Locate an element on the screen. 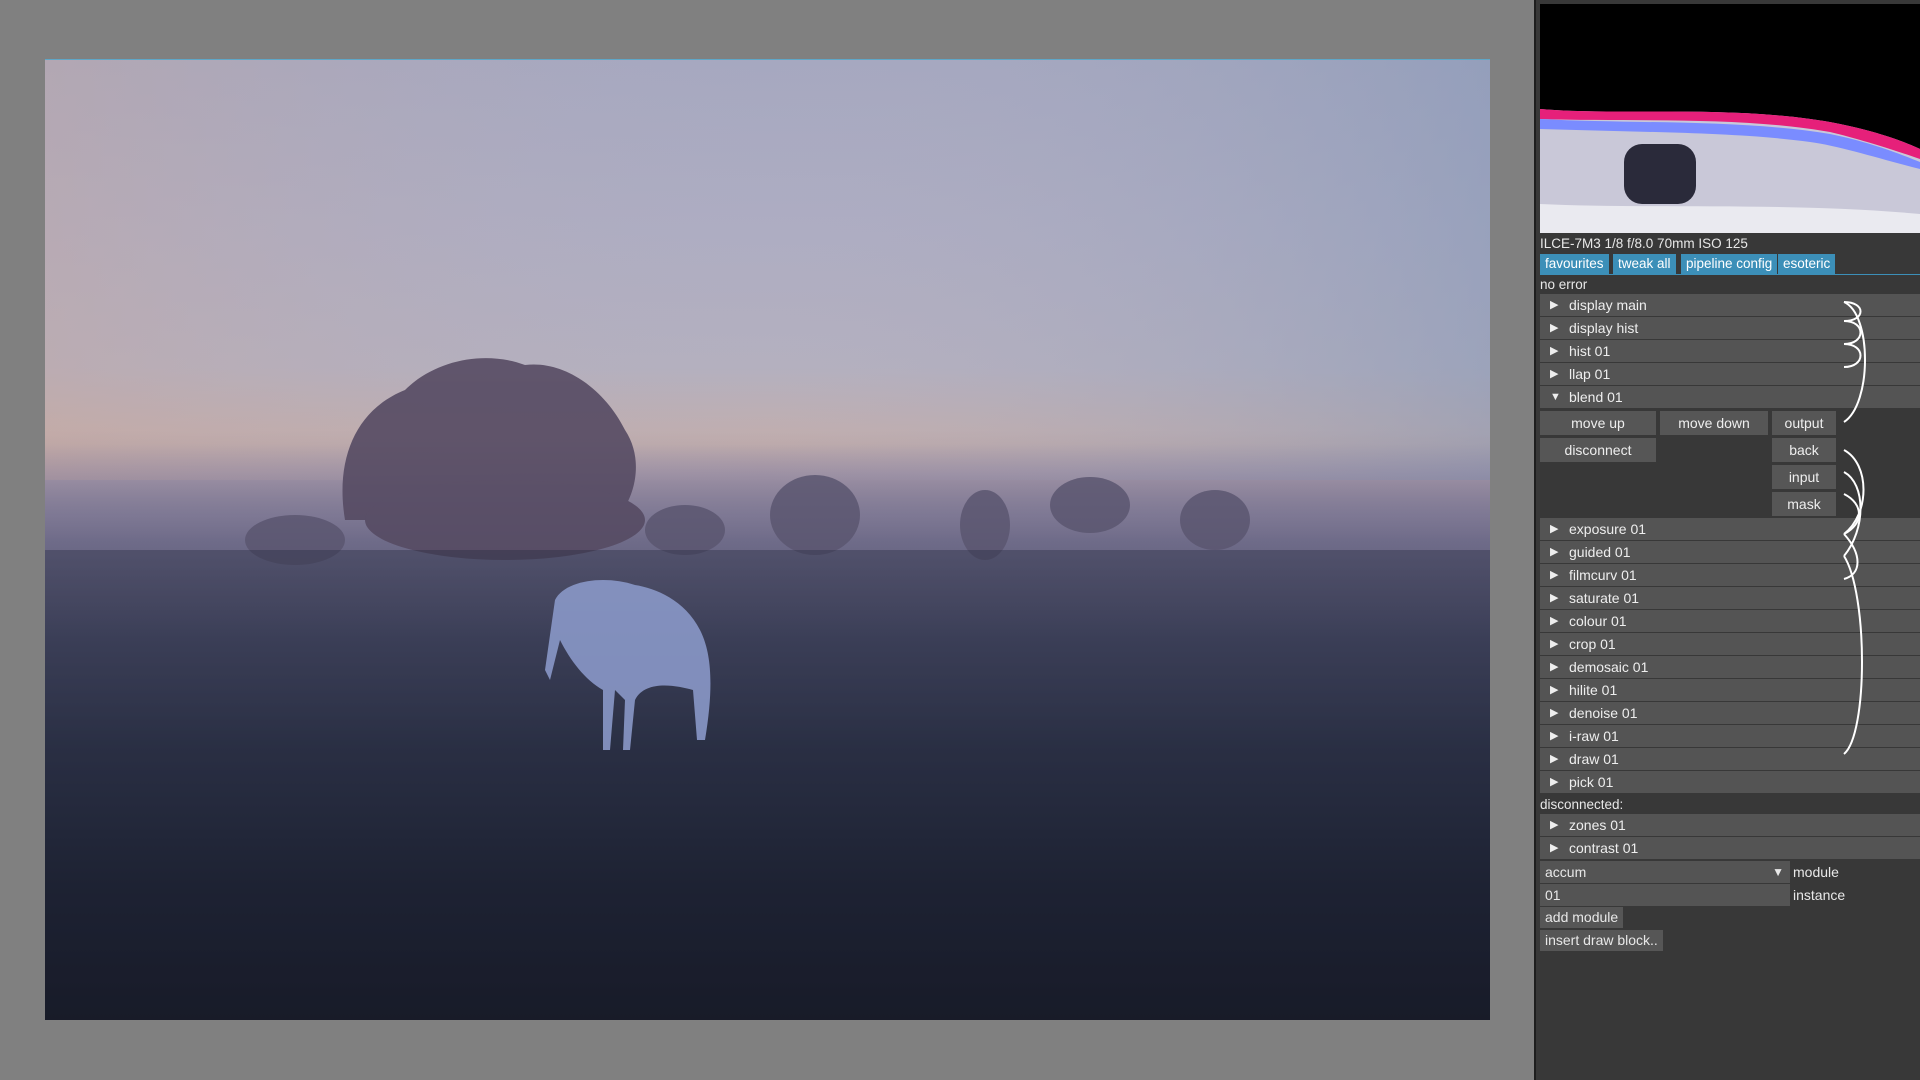 The width and height of the screenshot is (1920, 1080). module-label: guided 01 is located at coordinates (1600, 552).